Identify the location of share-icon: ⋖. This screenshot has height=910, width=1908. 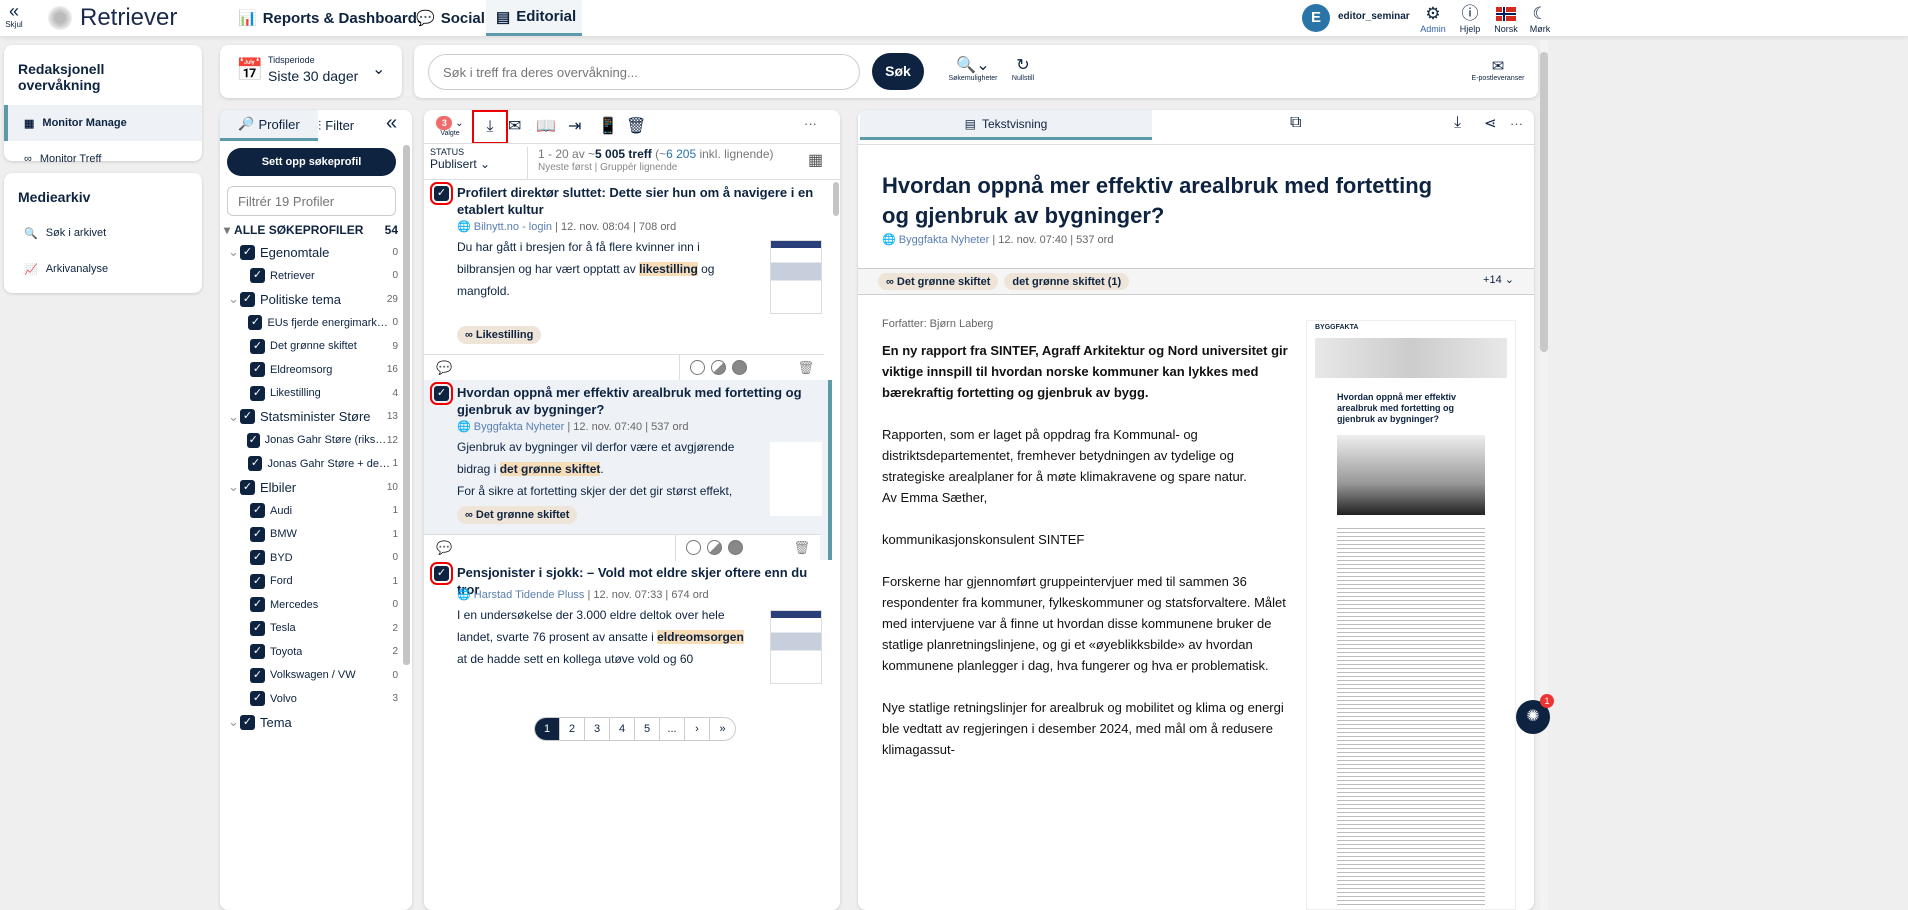
(1490, 123).